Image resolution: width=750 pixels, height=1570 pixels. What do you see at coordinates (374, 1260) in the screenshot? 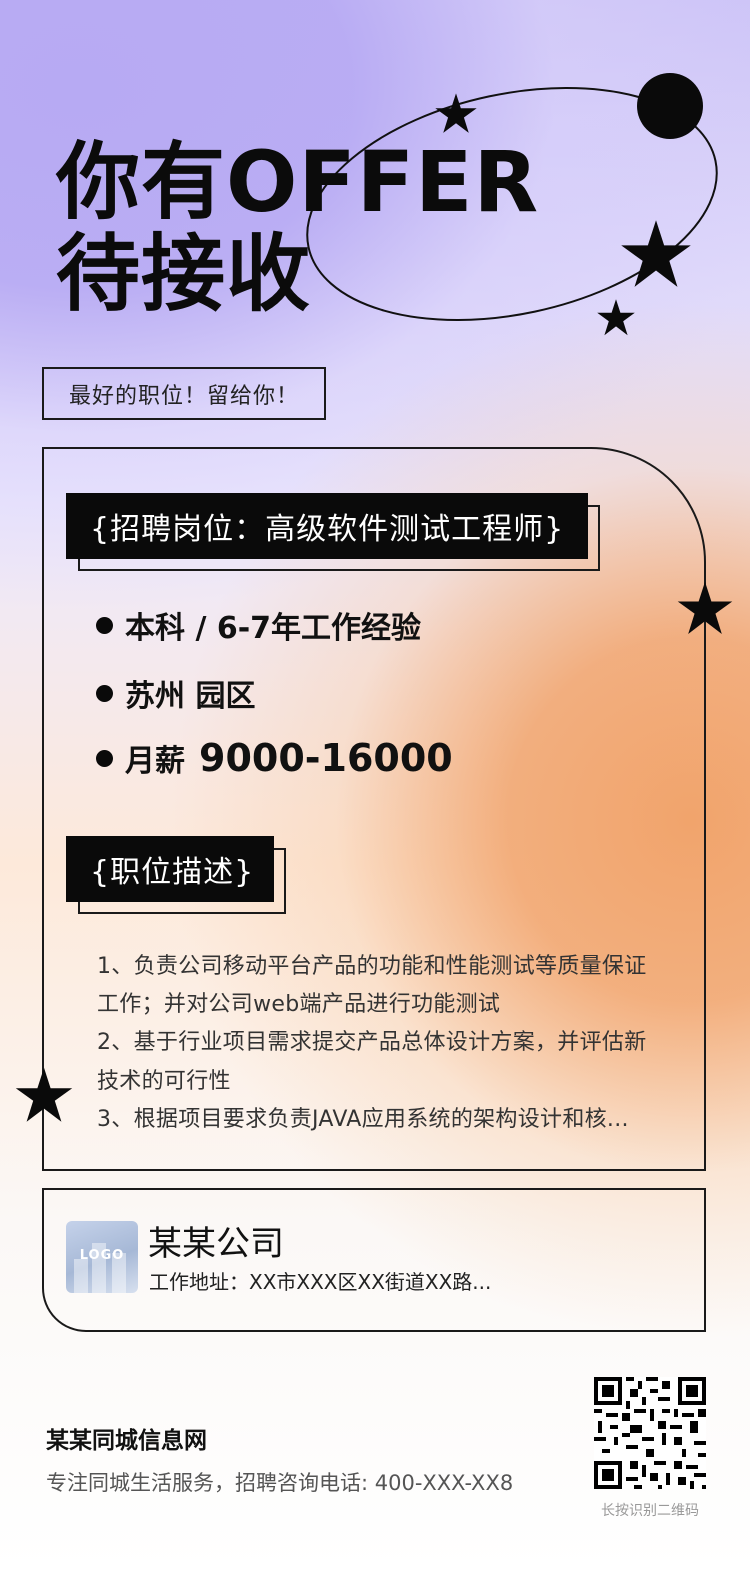
I see `company-card` at bounding box center [374, 1260].